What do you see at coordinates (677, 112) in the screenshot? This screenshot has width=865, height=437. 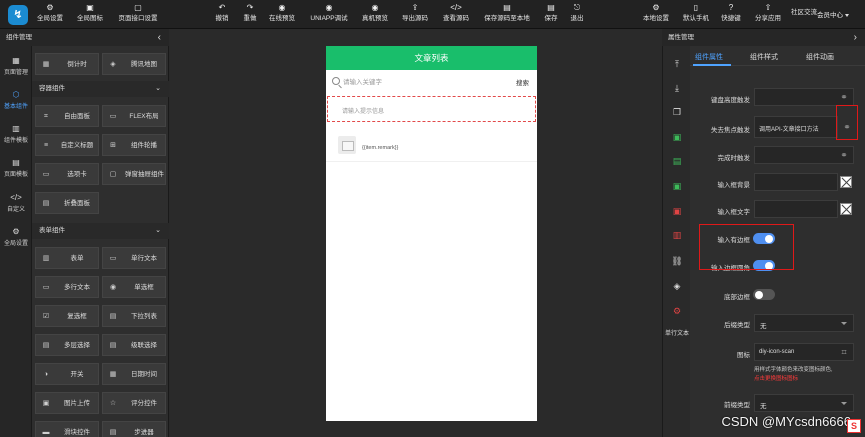 I see `copy-icon: ❐` at bounding box center [677, 112].